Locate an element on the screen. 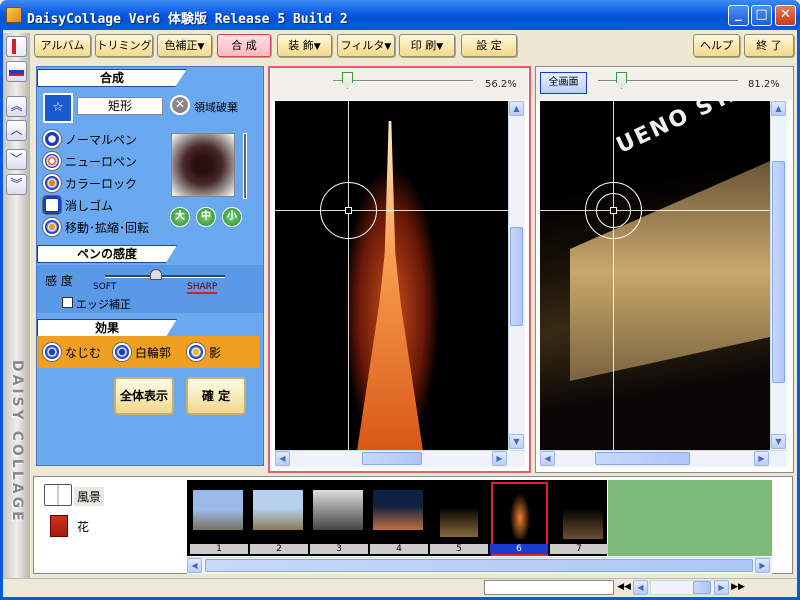  crosshair-v is located at coordinates (613, 275).